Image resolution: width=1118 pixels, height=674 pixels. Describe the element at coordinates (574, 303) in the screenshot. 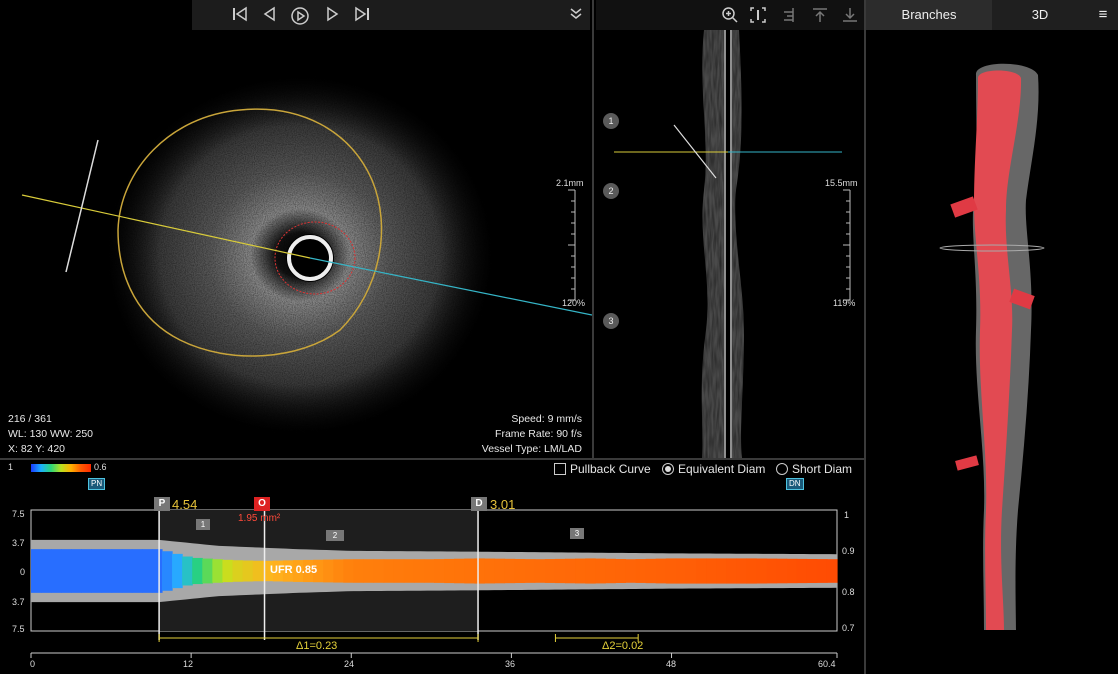

I see `ivus-scale-bottom: 120%` at that location.